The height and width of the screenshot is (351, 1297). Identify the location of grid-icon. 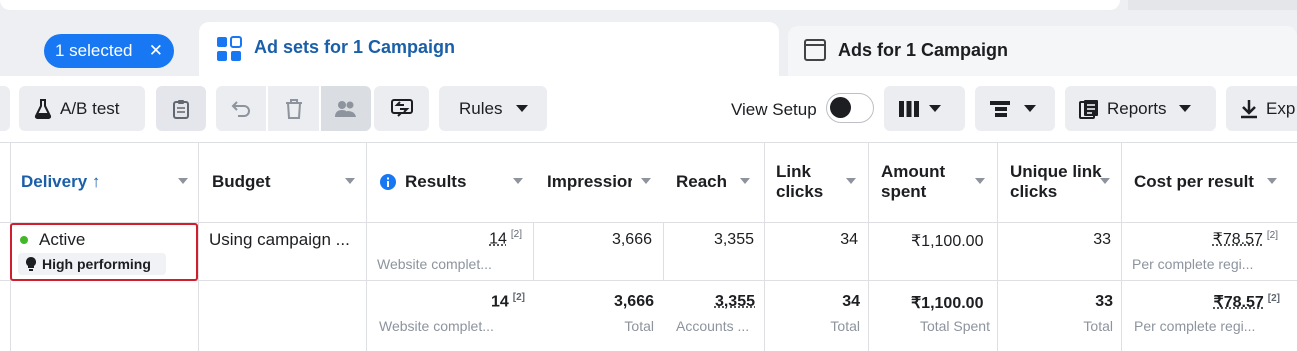
(229, 48).